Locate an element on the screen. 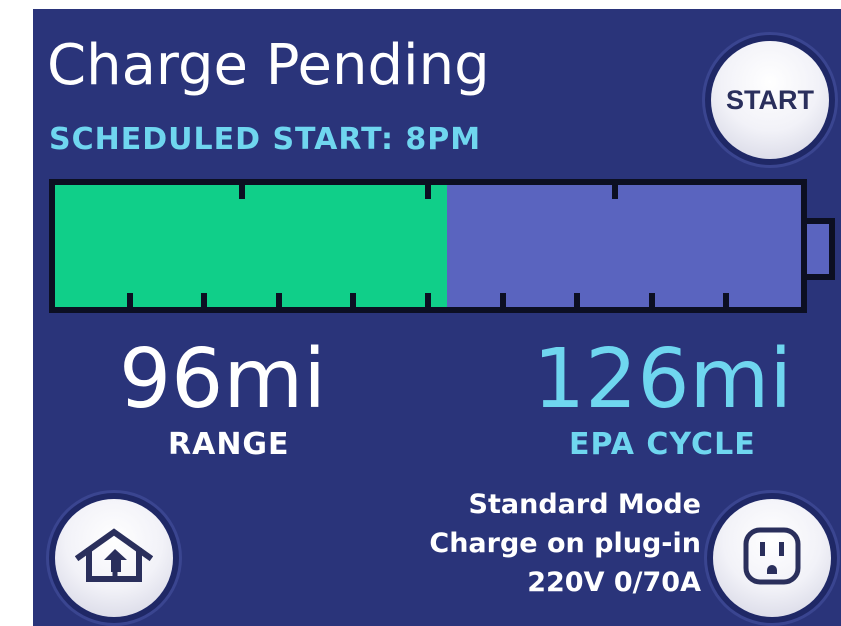 The image size is (841, 626). power-text: 220V 0/70A is located at coordinates (614, 582).